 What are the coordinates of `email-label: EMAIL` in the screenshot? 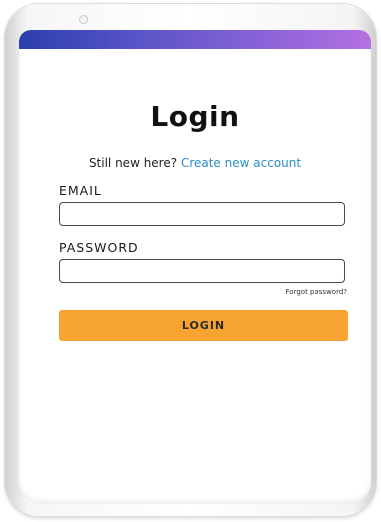 It's located at (80, 190).